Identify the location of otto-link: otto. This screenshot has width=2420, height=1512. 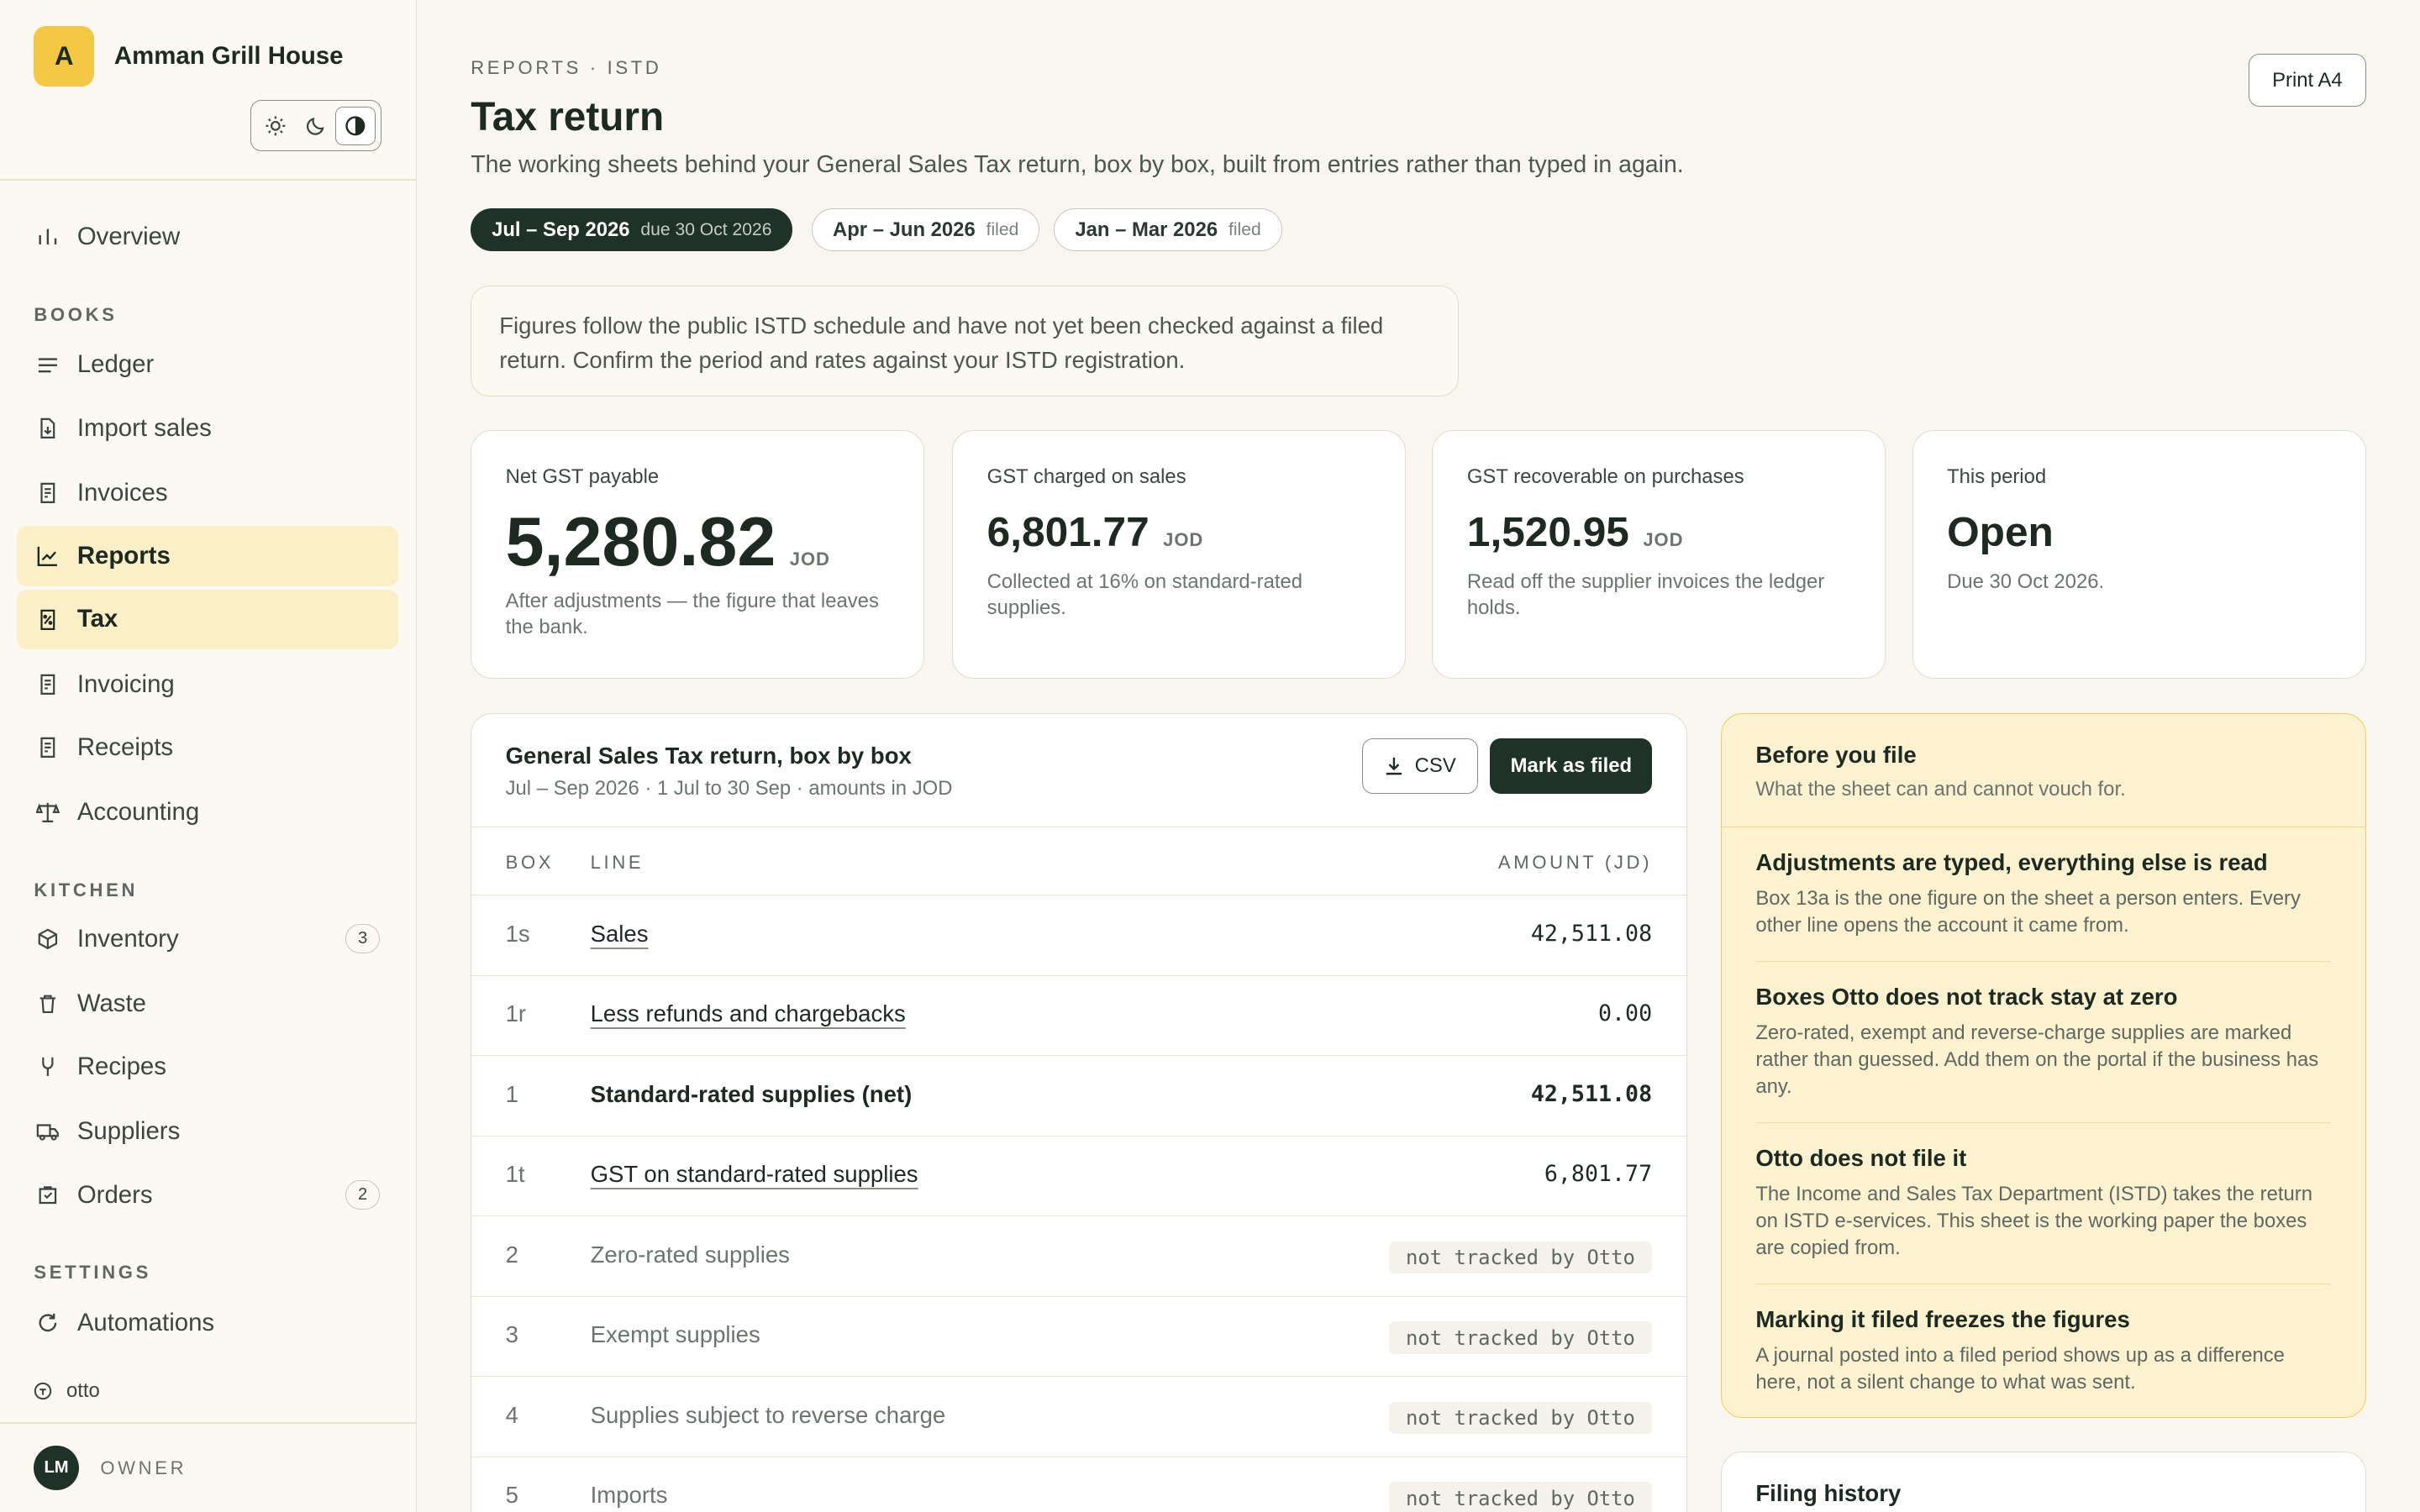
(67, 1391).